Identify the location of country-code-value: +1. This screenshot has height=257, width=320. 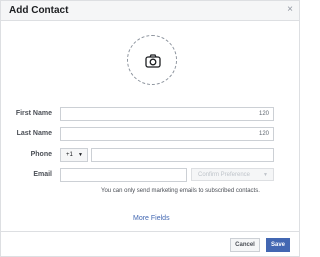
(69, 155).